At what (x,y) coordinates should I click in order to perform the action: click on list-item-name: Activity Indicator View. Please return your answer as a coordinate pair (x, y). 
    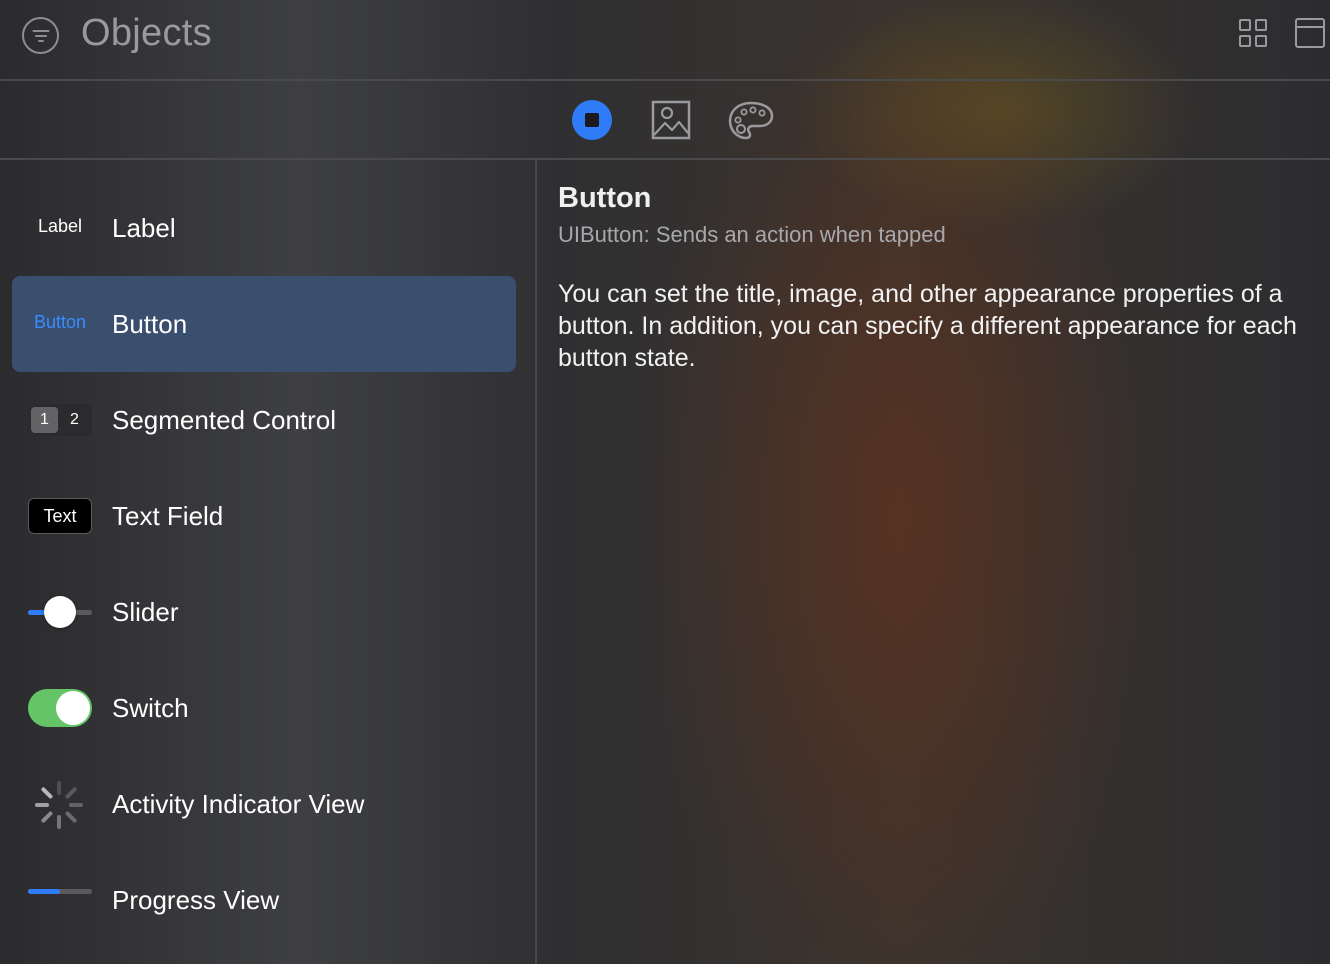
    Looking at the image, I should click on (238, 804).